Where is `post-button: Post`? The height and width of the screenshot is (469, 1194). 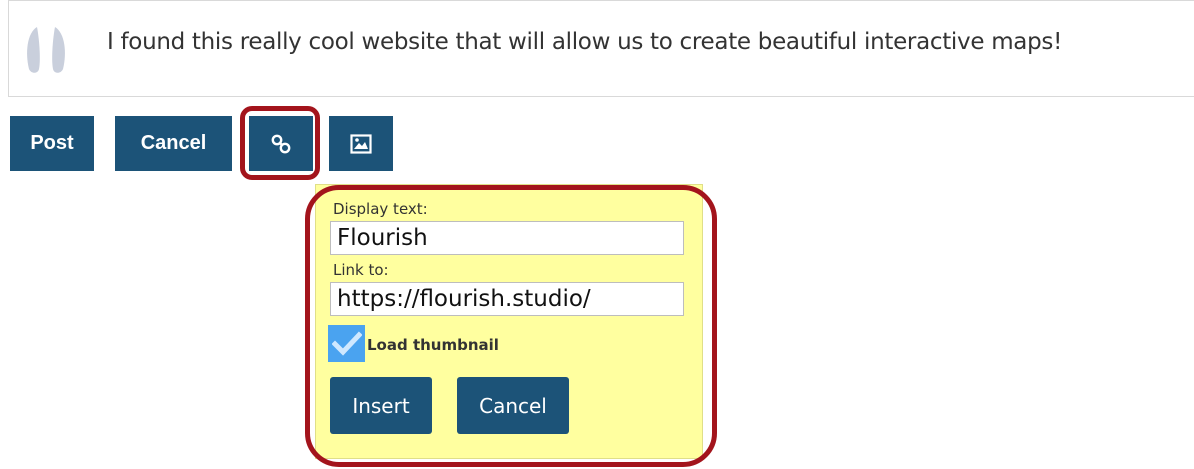 post-button: Post is located at coordinates (52, 143).